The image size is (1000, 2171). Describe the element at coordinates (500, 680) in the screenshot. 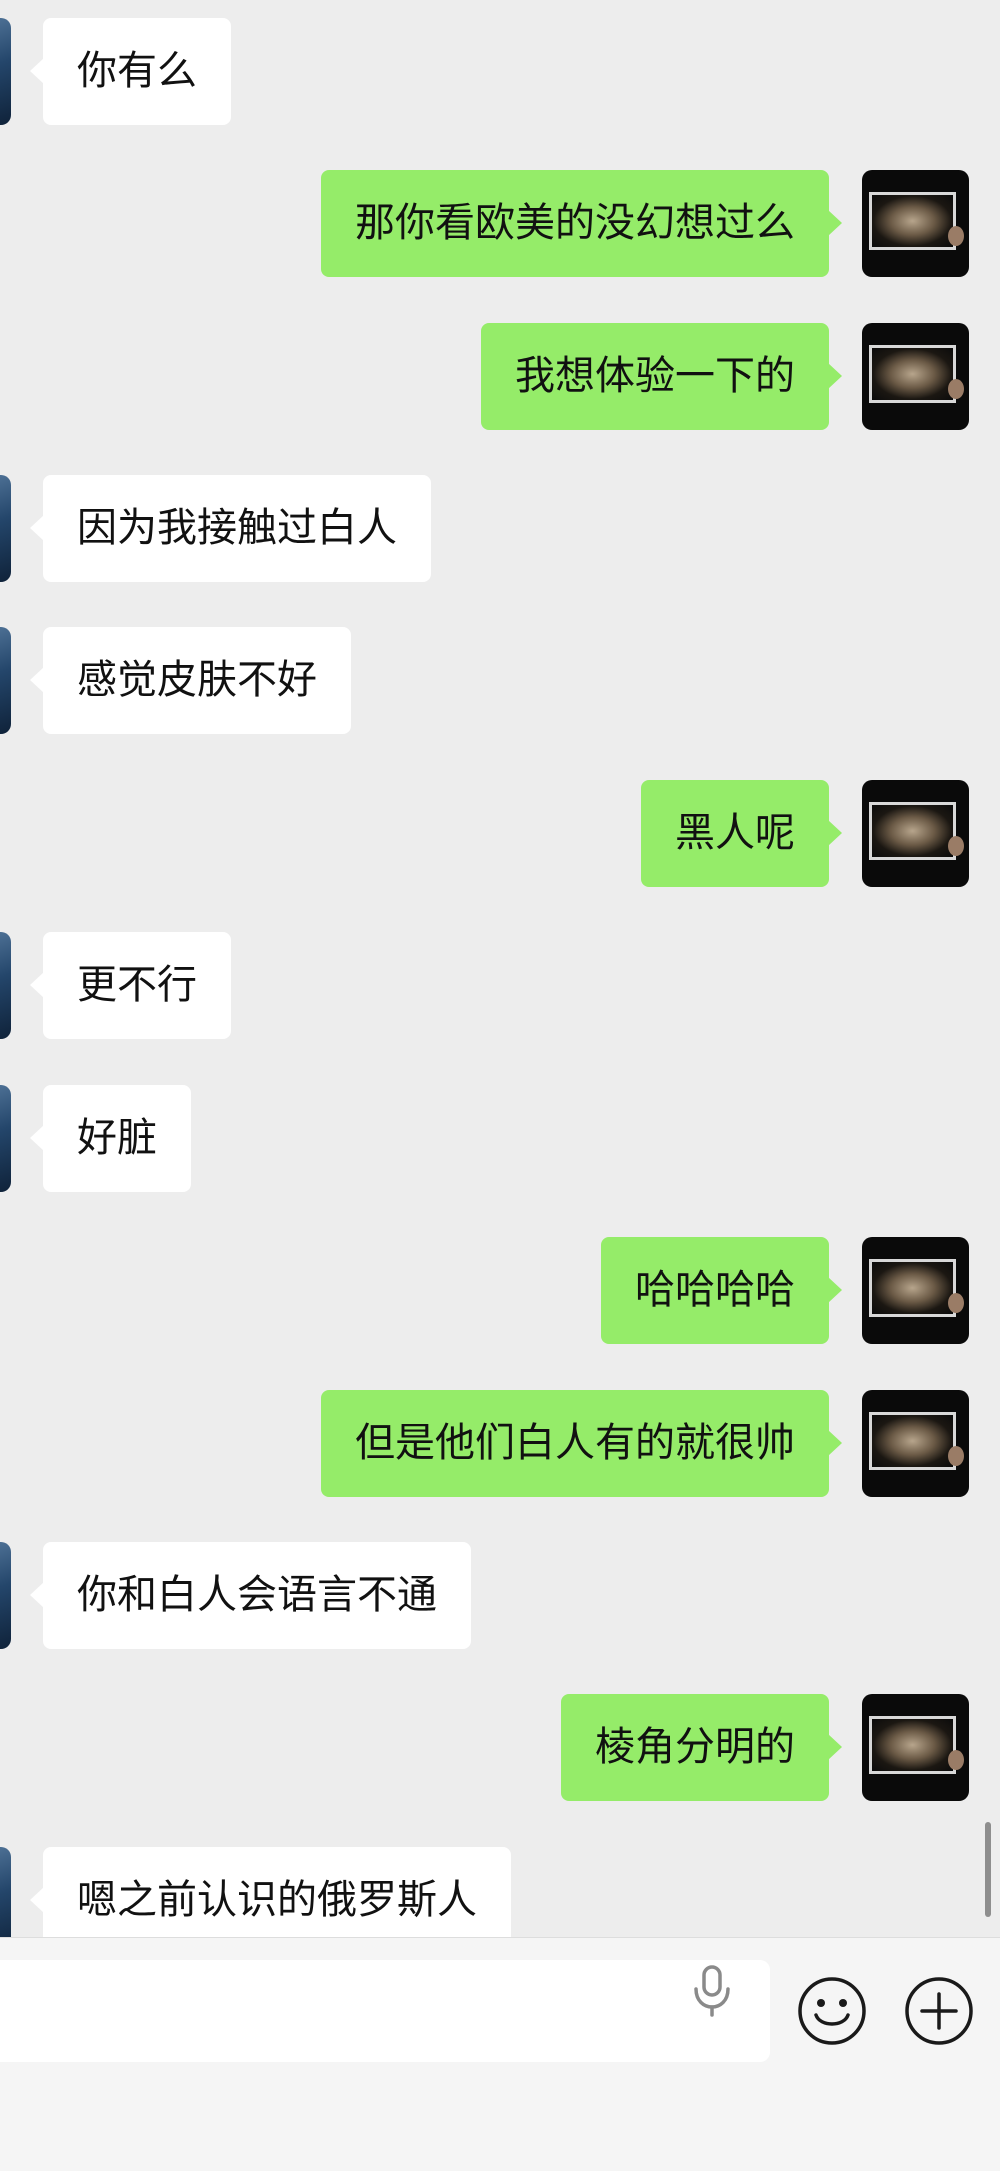

I see `message-row-received: 感觉皮肤不好` at that location.